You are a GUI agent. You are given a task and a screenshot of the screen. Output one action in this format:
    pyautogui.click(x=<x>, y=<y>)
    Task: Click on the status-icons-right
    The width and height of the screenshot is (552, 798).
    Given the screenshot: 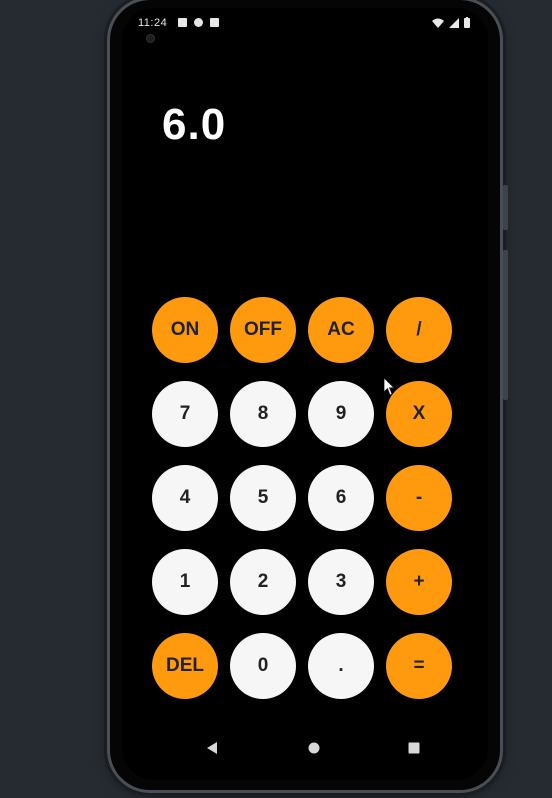 What is the action you would take?
    pyautogui.click(x=451, y=22)
    